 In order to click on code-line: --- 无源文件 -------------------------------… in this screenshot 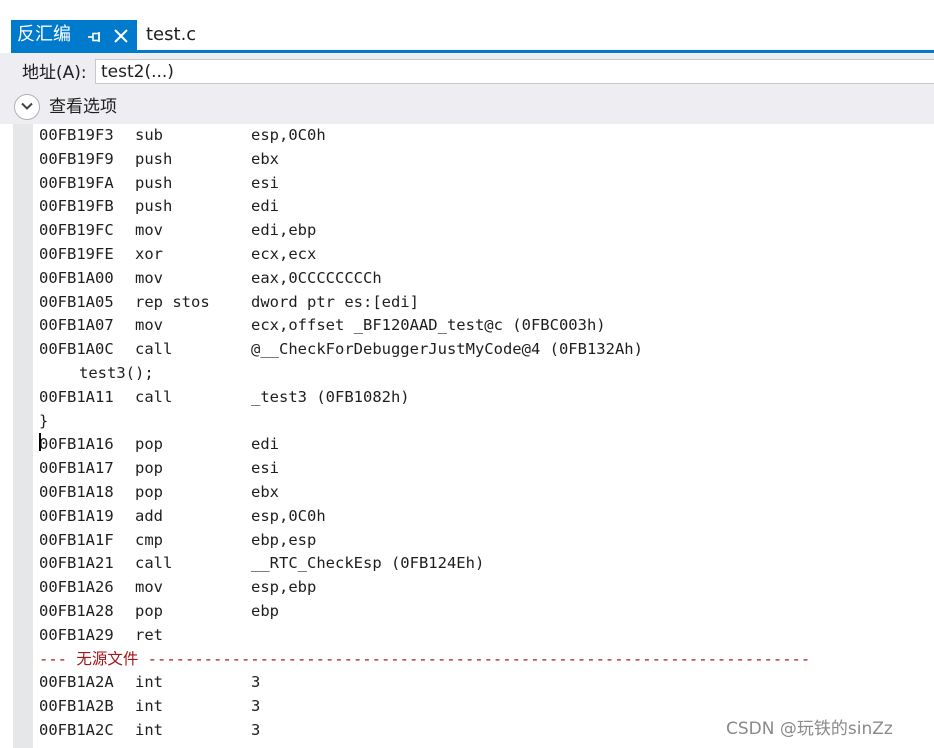, I will do `click(486, 660)`.